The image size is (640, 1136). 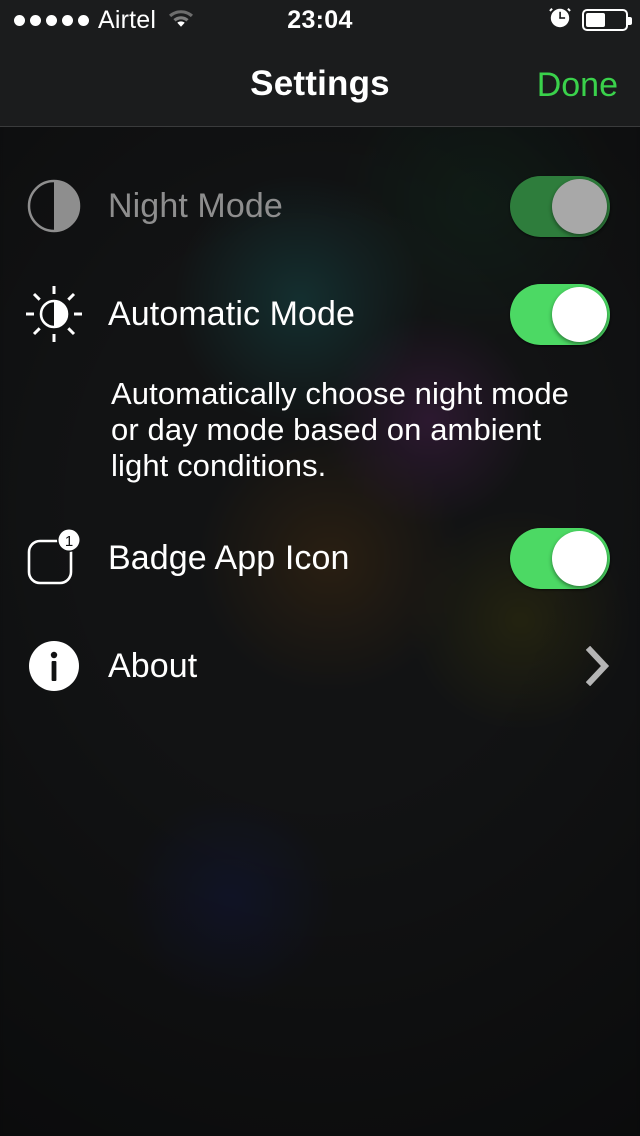 I want to click on navigation-bar: Settings Done, so click(x=320, y=83).